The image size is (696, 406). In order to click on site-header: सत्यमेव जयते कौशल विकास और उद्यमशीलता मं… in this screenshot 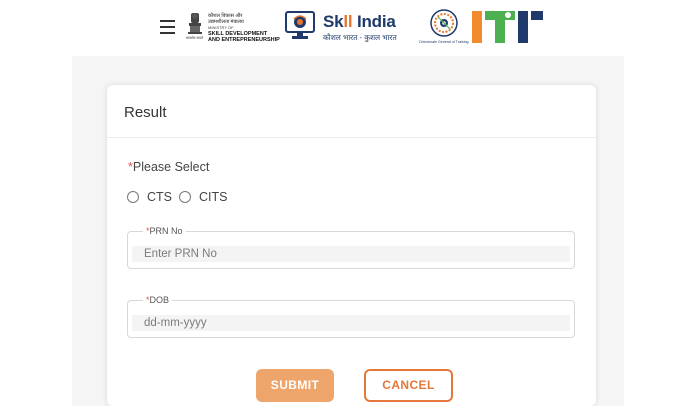, I will do `click(348, 28)`.